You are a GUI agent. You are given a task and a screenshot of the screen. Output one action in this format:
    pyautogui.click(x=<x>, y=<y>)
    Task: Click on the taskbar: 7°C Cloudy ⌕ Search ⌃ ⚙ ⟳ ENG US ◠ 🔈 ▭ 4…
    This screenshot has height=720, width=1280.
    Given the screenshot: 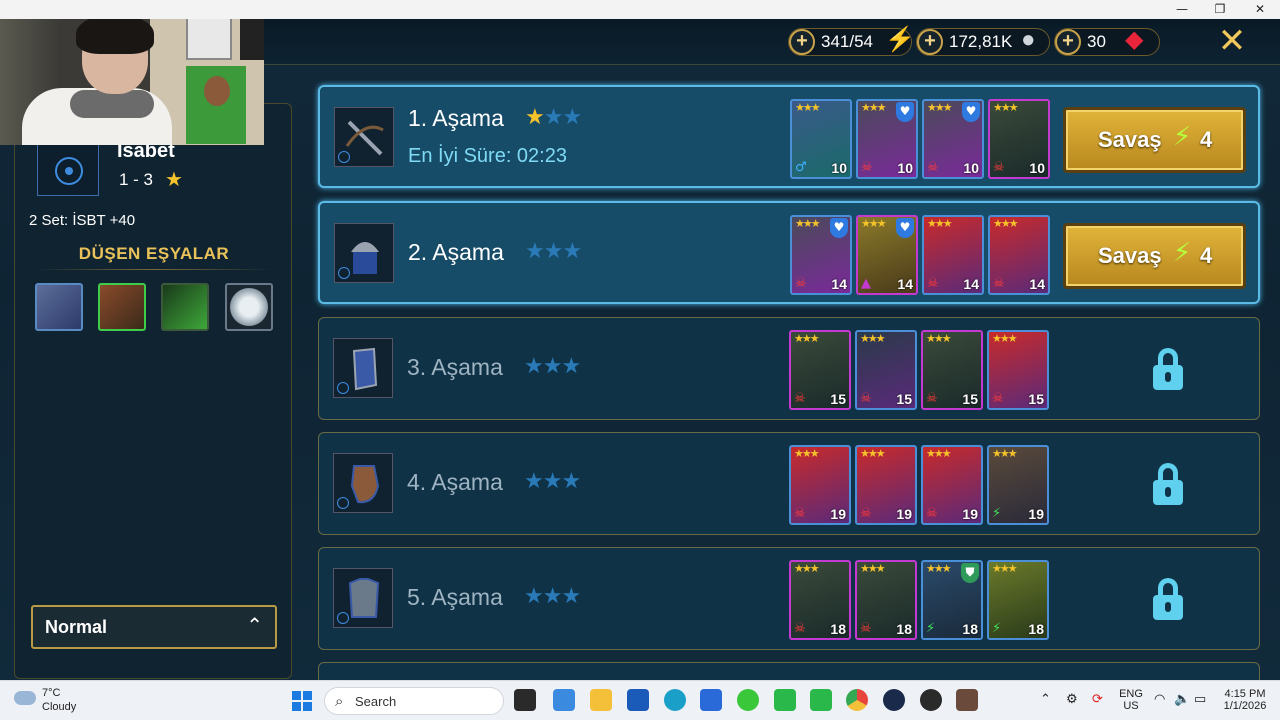 What is the action you would take?
    pyautogui.click(x=640, y=700)
    